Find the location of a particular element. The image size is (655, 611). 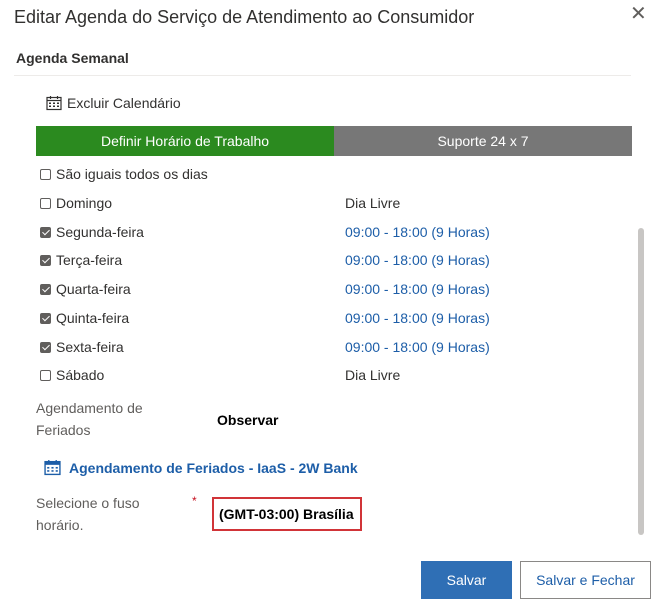

day-hours-saturday: Dia Livre is located at coordinates (373, 375).